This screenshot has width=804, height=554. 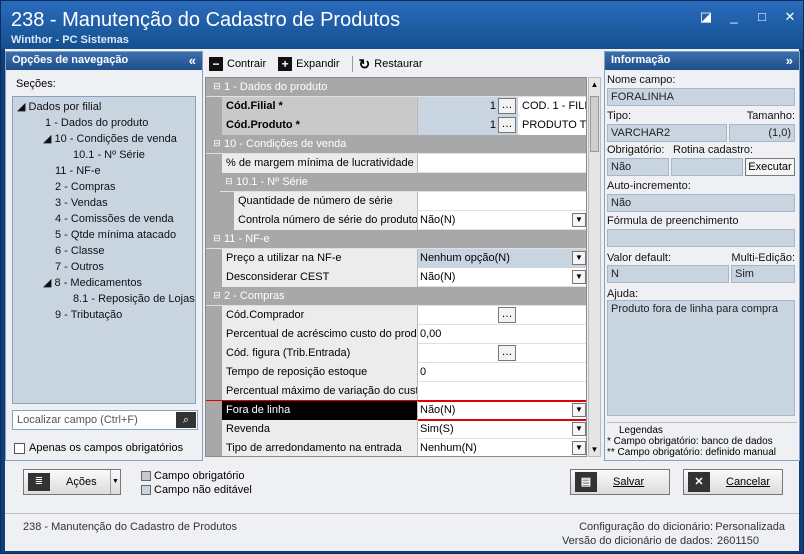 I want to click on grid-section-header: ⊟ 10 - Condições de venda, so click(x=396, y=144).